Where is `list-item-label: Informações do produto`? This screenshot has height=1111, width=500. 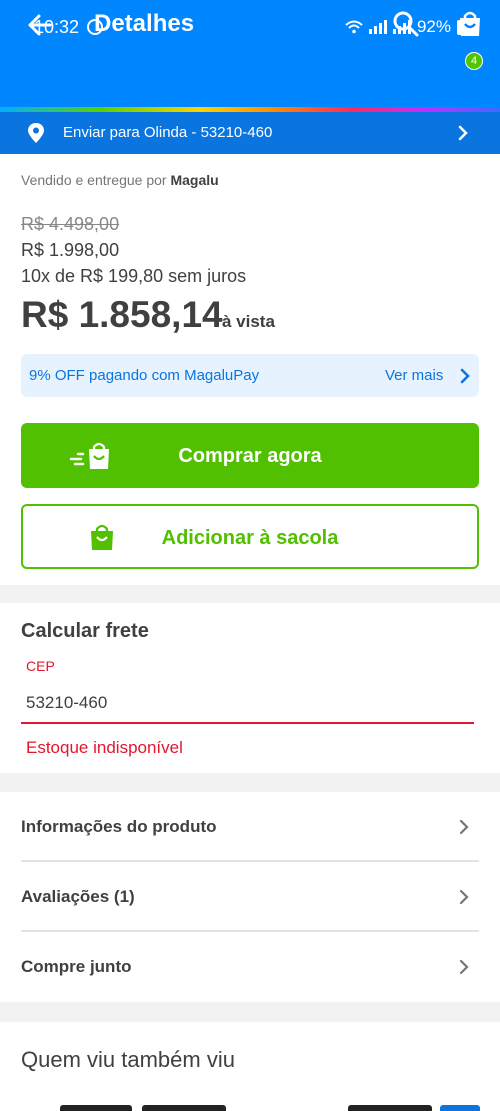 list-item-label: Informações do produto is located at coordinates (119, 826).